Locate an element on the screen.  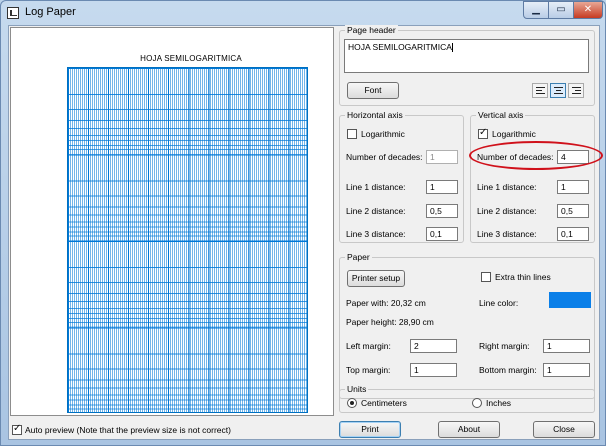
horizontal-line3-label: Line 3 distance: is located at coordinates (376, 234).